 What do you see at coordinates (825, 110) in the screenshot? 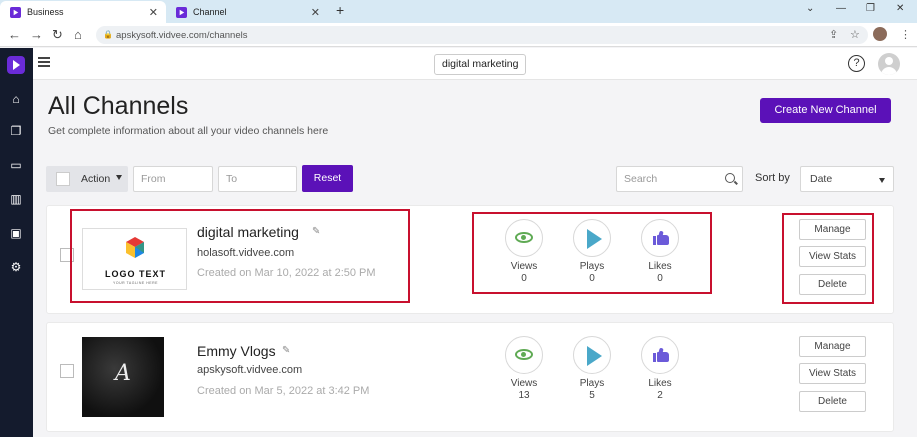
I see `create-new-channel-button: Create New Channel` at bounding box center [825, 110].